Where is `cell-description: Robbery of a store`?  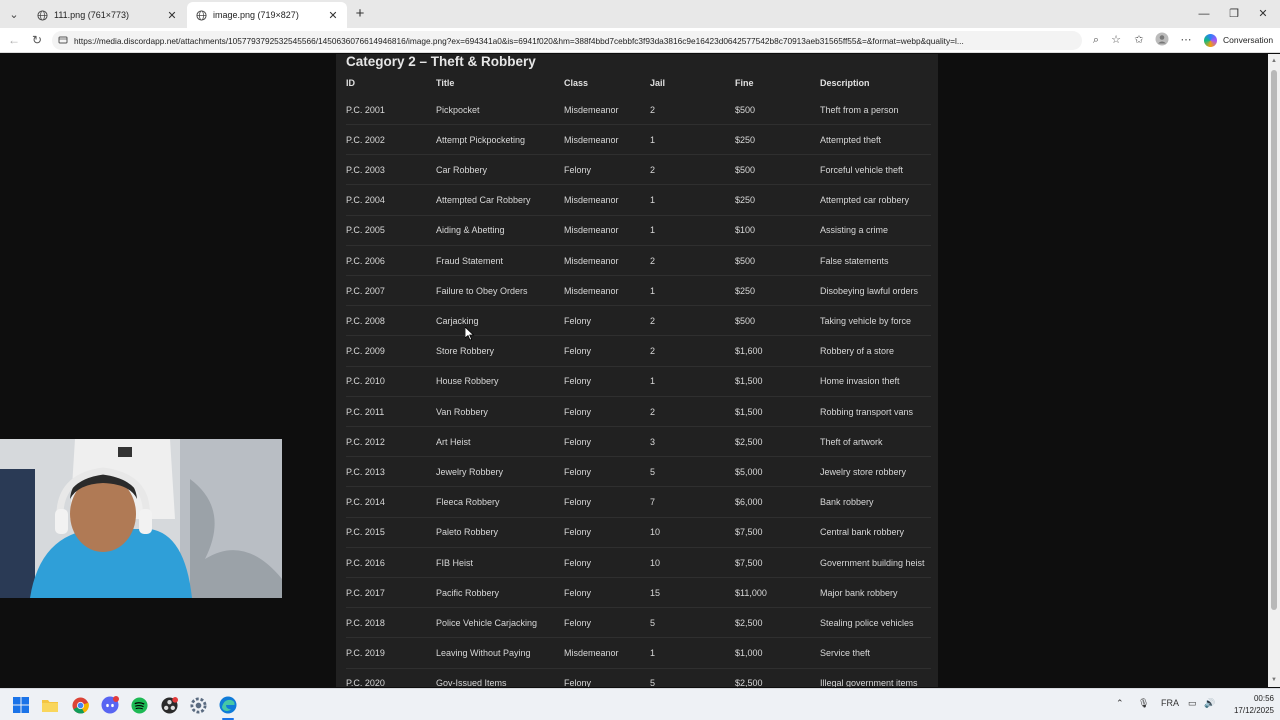
cell-description: Robbery of a store is located at coordinates (857, 351).